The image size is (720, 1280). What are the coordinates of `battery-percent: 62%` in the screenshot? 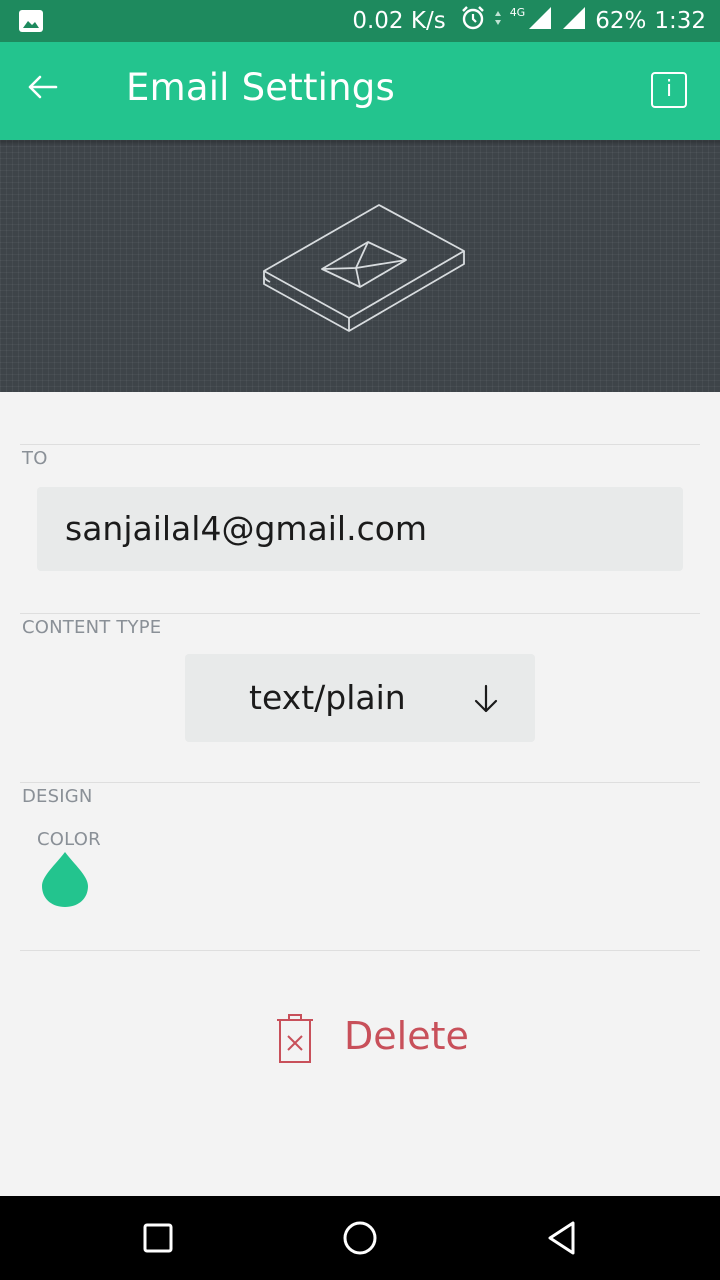 It's located at (621, 21).